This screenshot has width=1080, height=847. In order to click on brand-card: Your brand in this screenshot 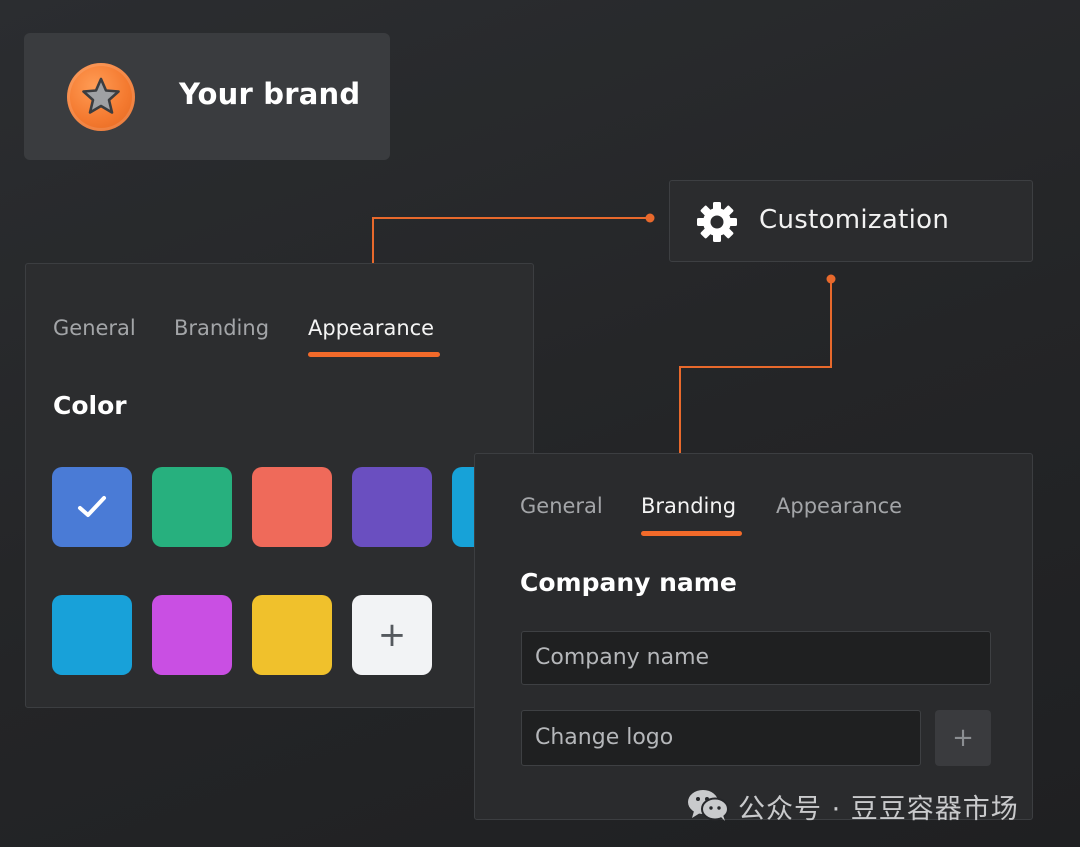, I will do `click(207, 96)`.